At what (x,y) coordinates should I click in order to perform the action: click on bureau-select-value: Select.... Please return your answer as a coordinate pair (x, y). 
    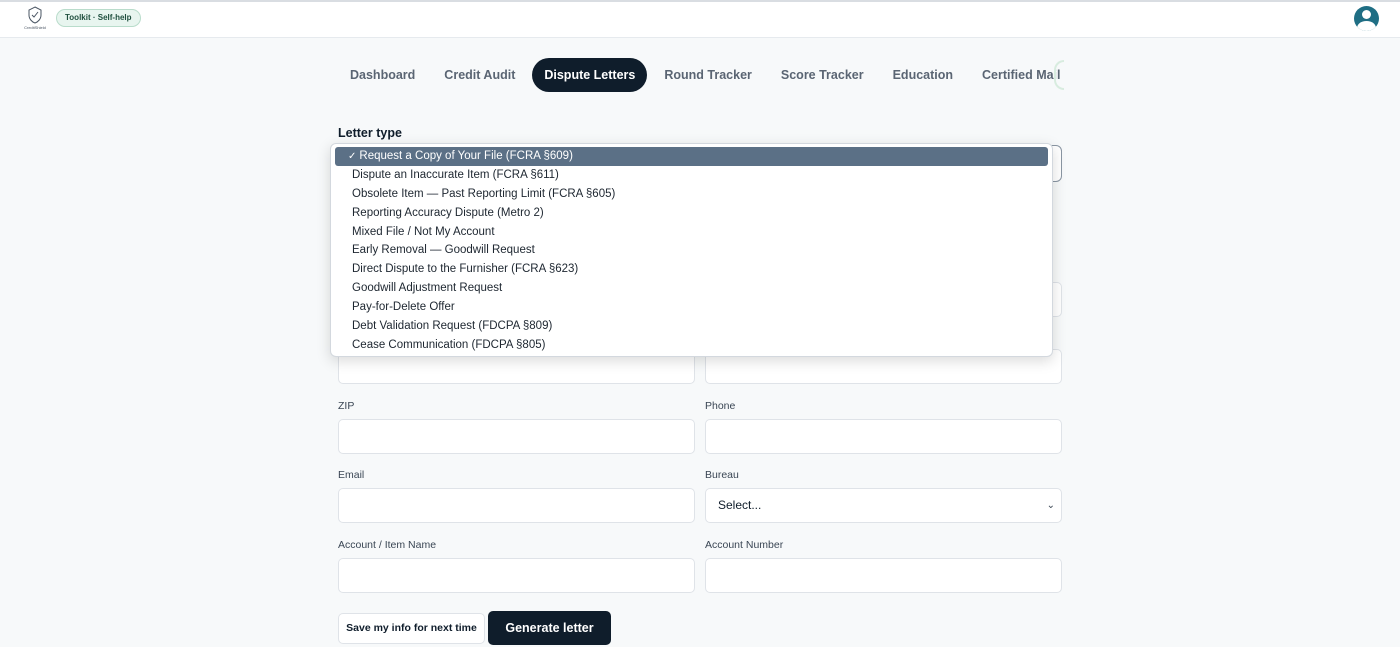
    Looking at the image, I should click on (740, 505).